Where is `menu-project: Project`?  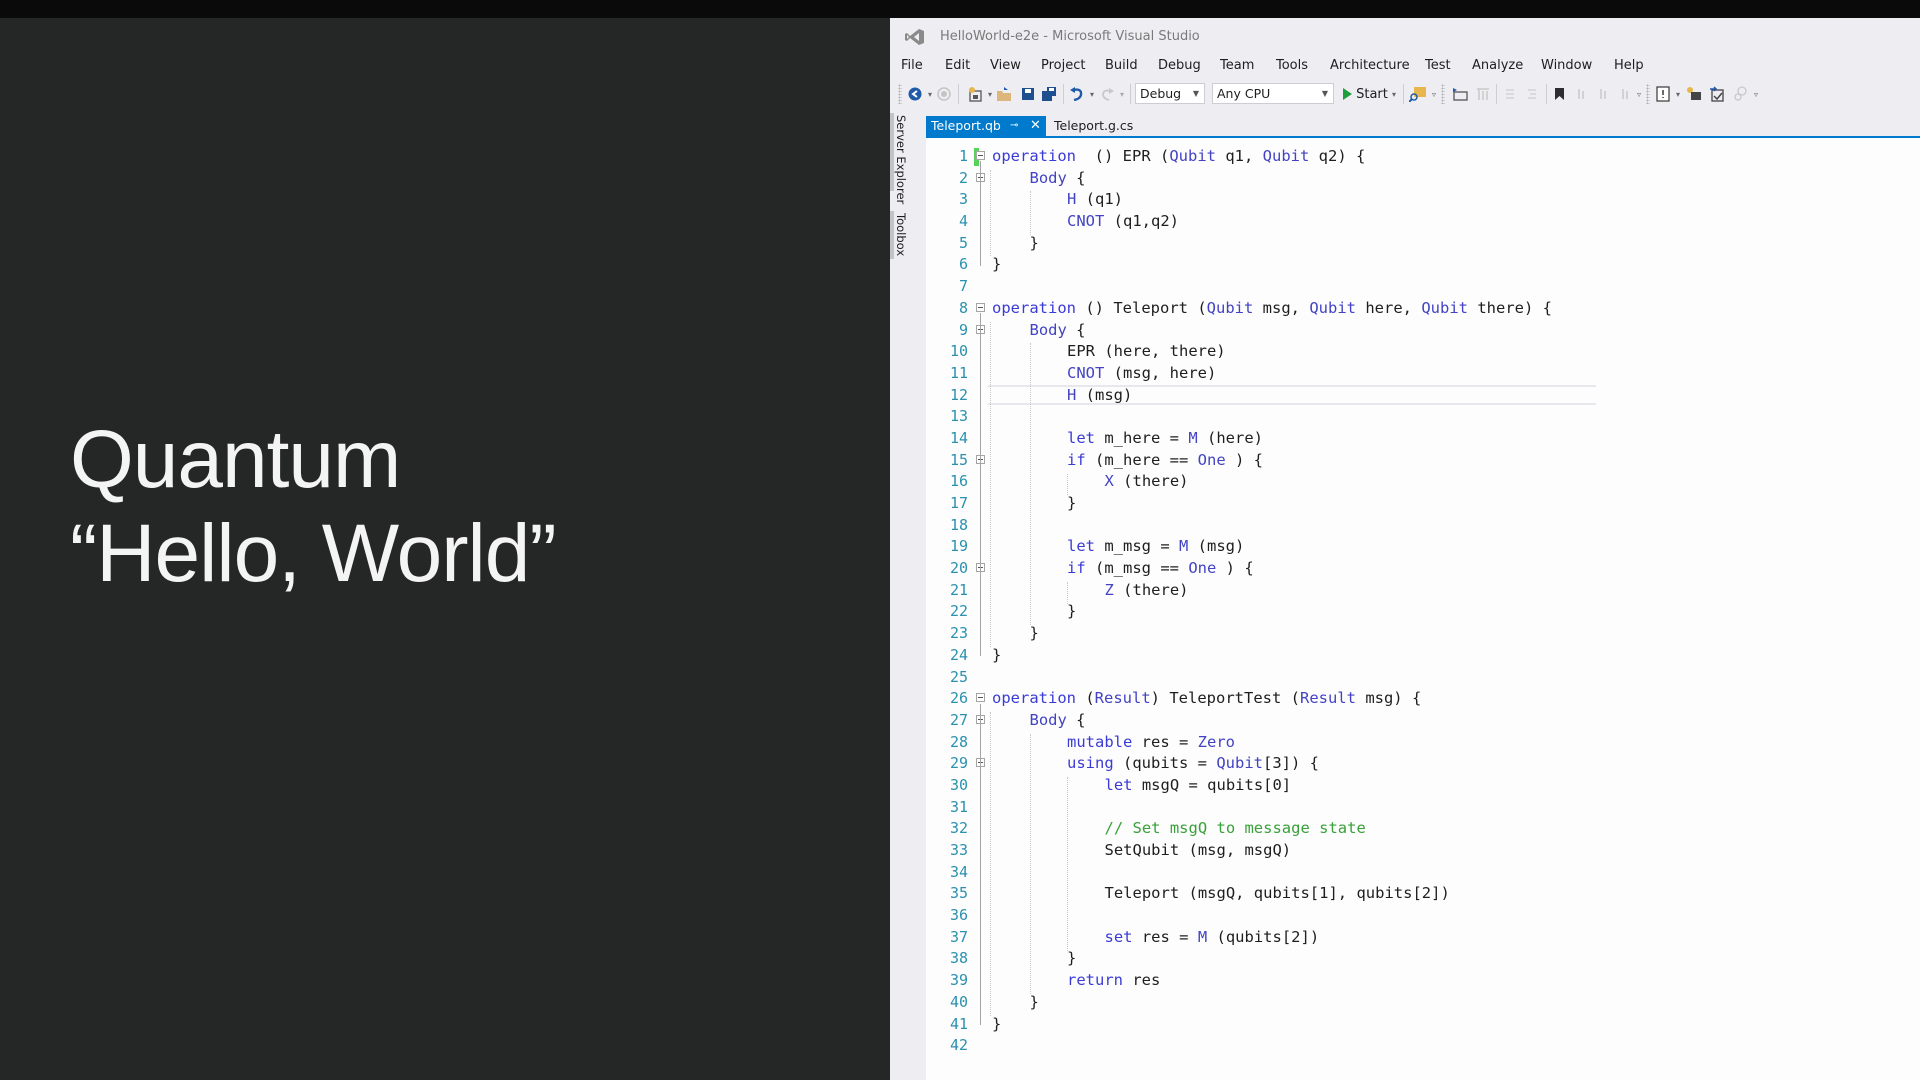 menu-project: Project is located at coordinates (1063, 65).